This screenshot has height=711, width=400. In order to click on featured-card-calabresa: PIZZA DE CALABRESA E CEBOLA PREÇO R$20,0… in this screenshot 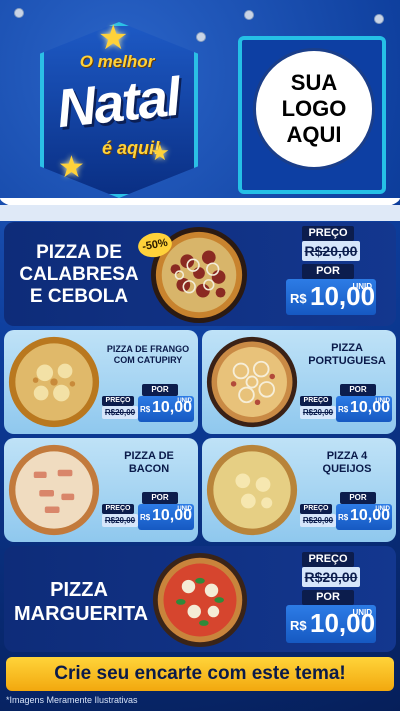, I will do `click(200, 274)`.